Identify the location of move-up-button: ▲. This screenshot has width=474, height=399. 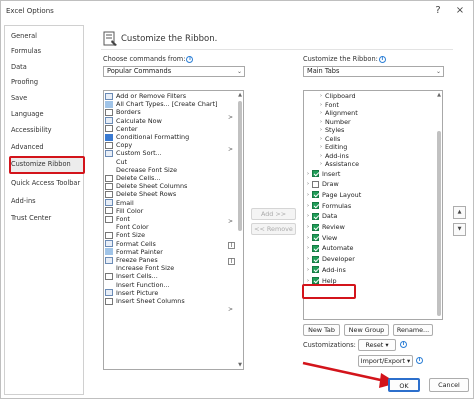
(459, 212).